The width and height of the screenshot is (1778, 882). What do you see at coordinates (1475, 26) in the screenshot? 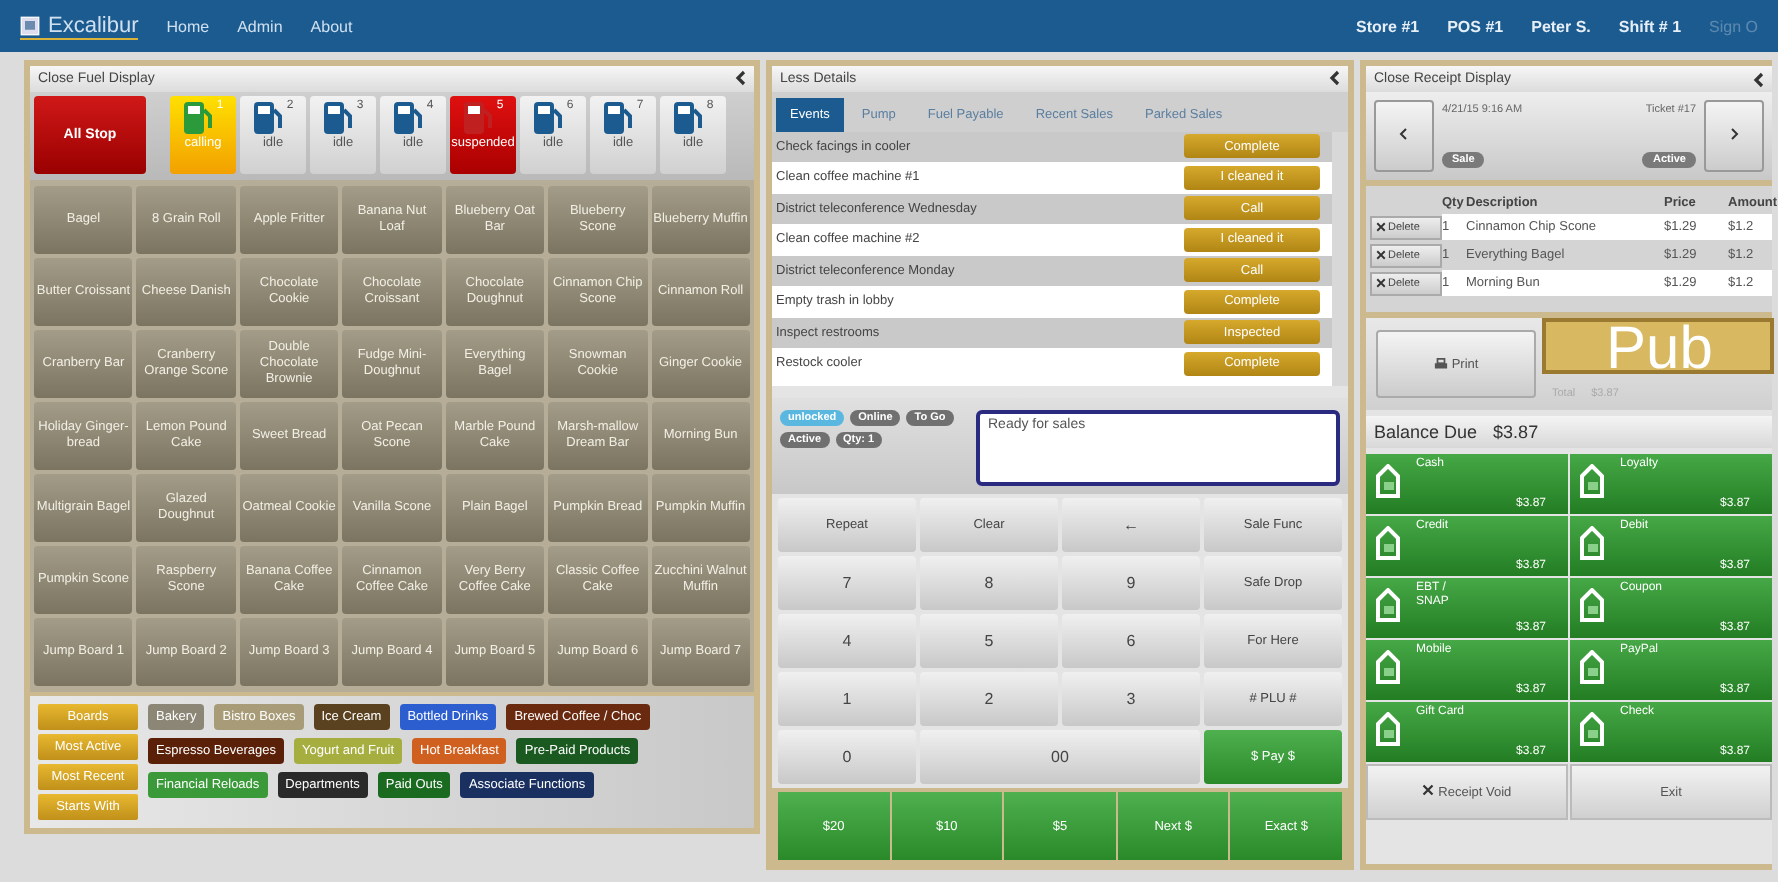
I see `status-text: POS #1` at bounding box center [1475, 26].